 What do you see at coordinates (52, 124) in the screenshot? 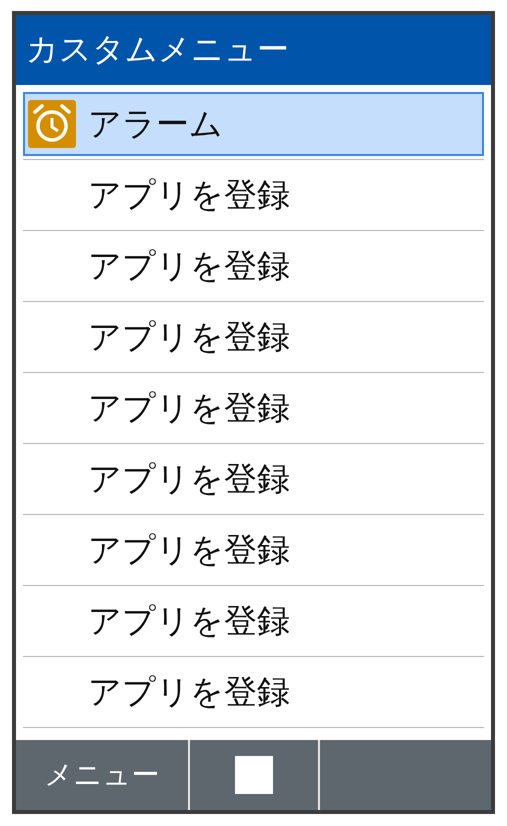
I see `alarm-clock-icon` at bounding box center [52, 124].